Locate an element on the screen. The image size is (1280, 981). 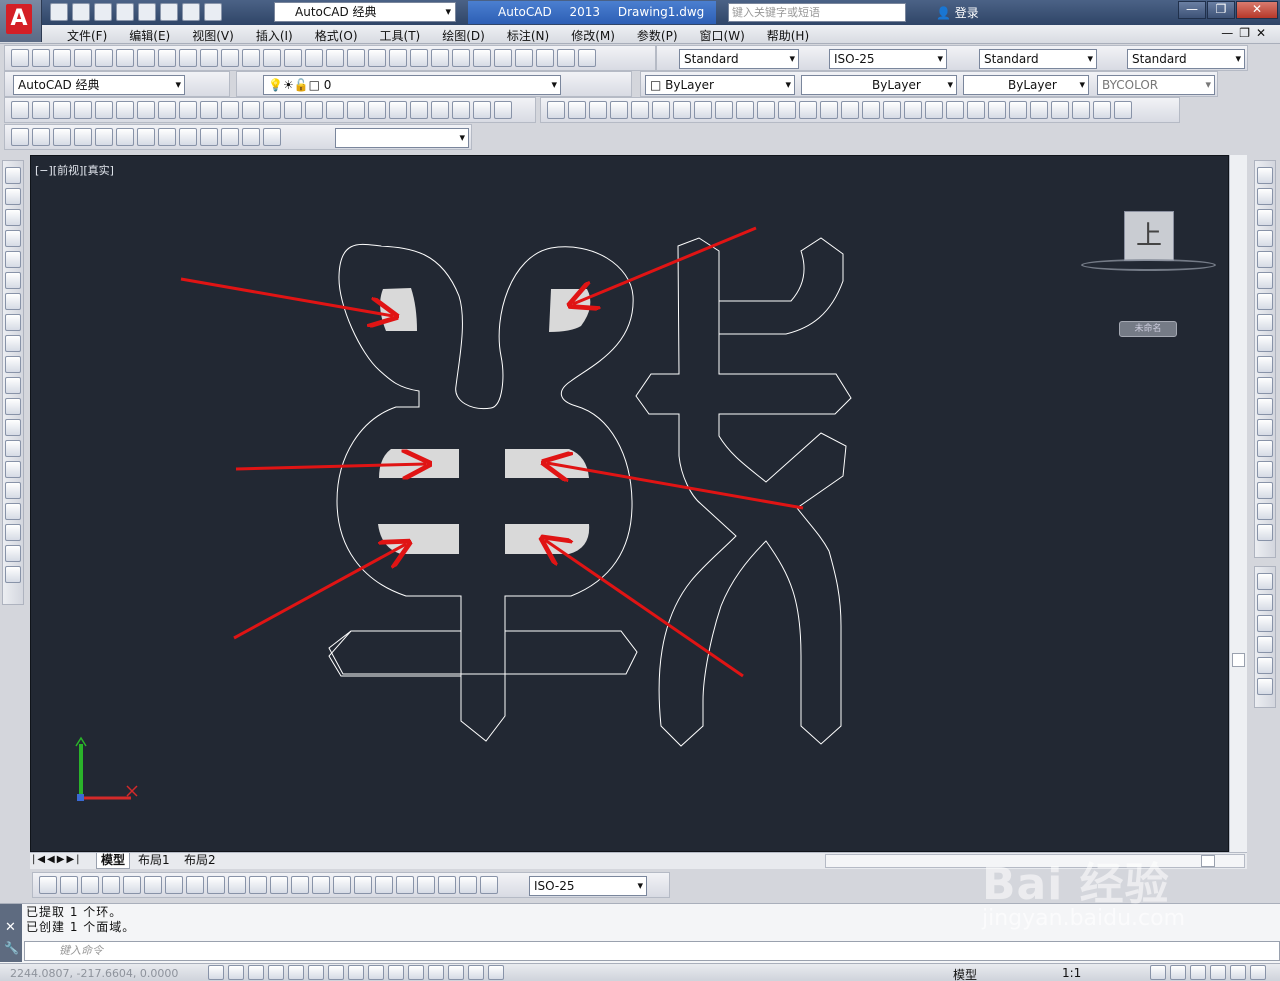
horizontal-scroll-thumb is located at coordinates (1208, 861).